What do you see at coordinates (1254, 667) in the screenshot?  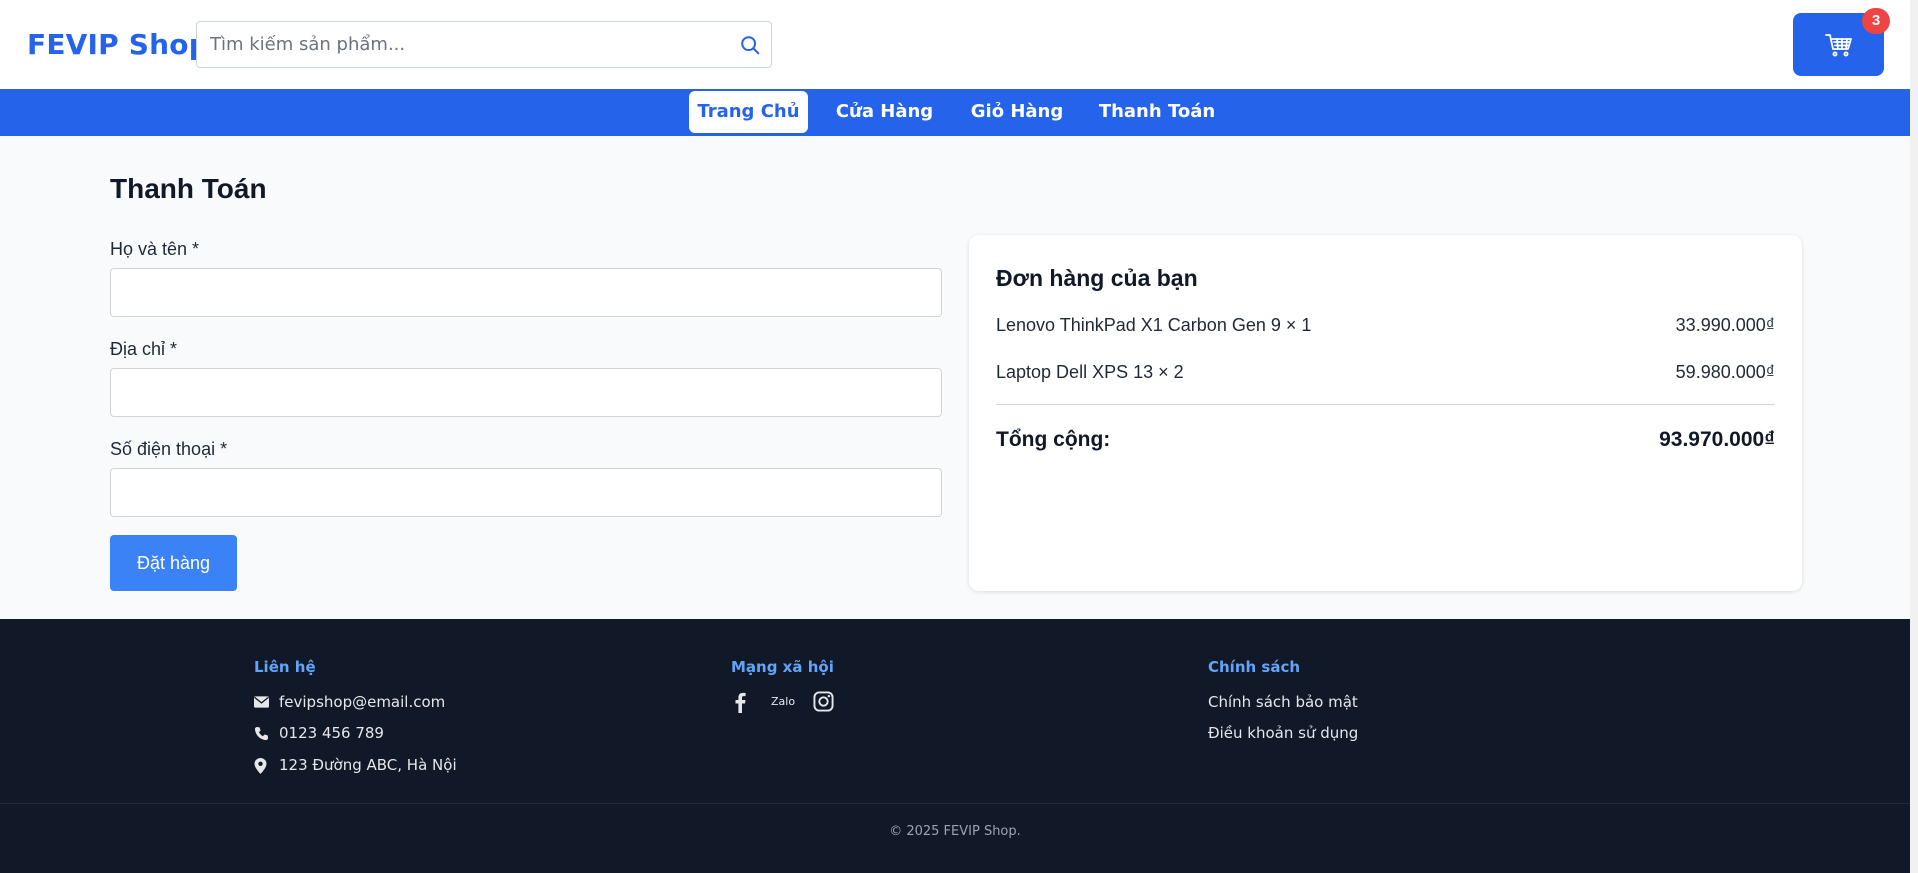 I see `footer-policy-heading: Chính sách` at bounding box center [1254, 667].